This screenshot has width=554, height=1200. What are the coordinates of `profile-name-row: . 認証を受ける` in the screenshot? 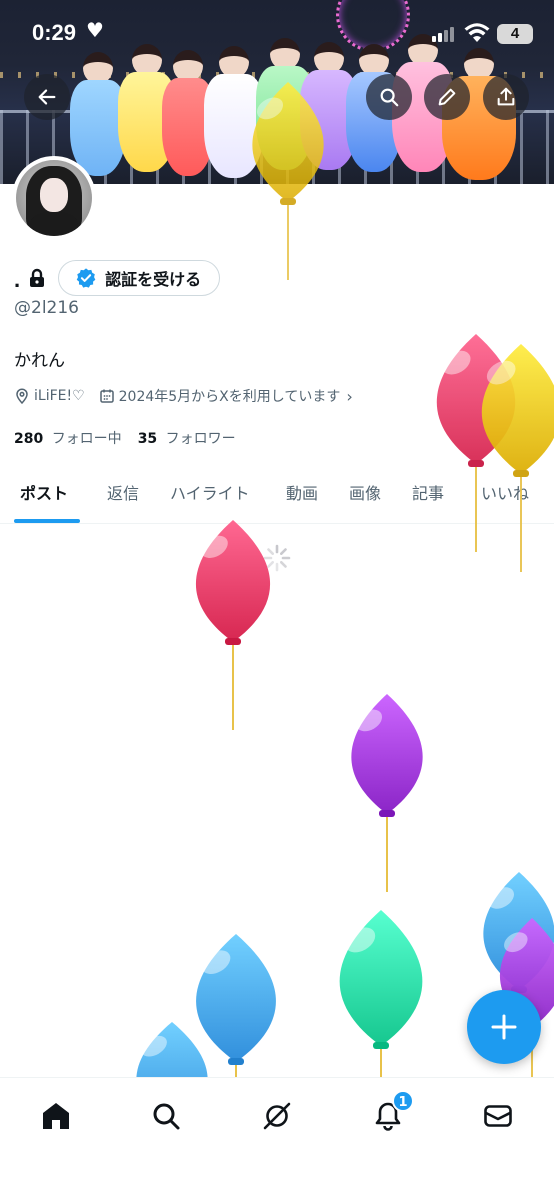 It's located at (117, 278).